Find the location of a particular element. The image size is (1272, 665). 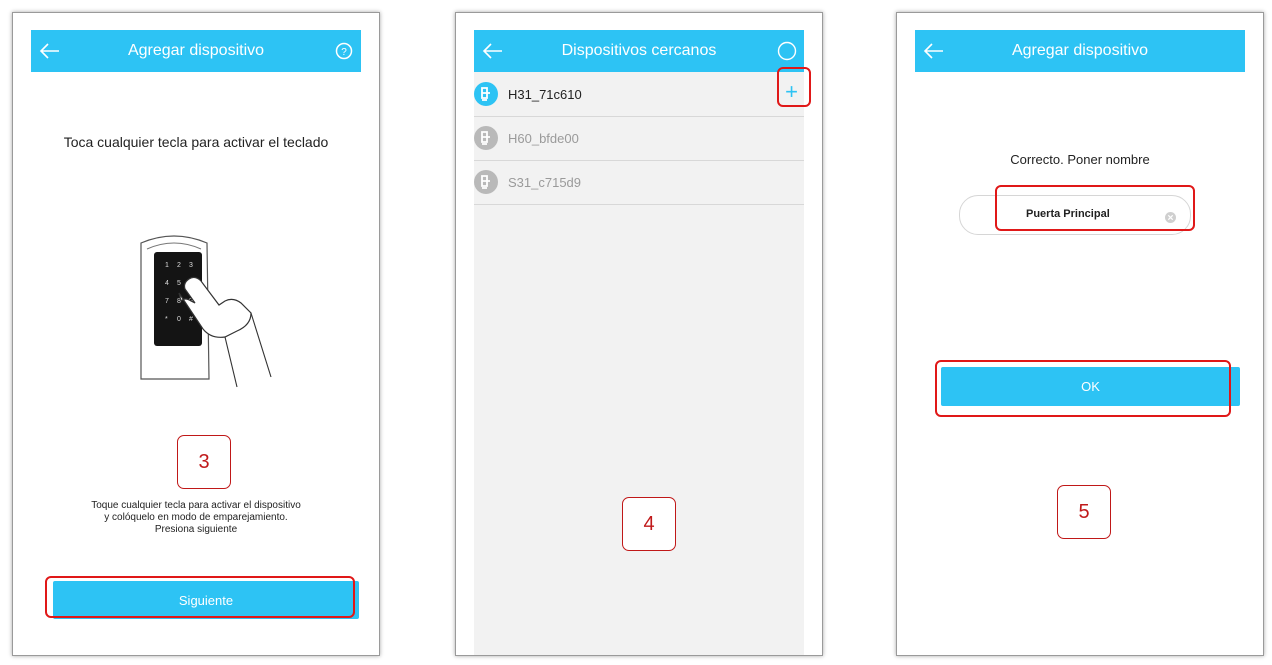

key-1: 1 is located at coordinates (167, 265).